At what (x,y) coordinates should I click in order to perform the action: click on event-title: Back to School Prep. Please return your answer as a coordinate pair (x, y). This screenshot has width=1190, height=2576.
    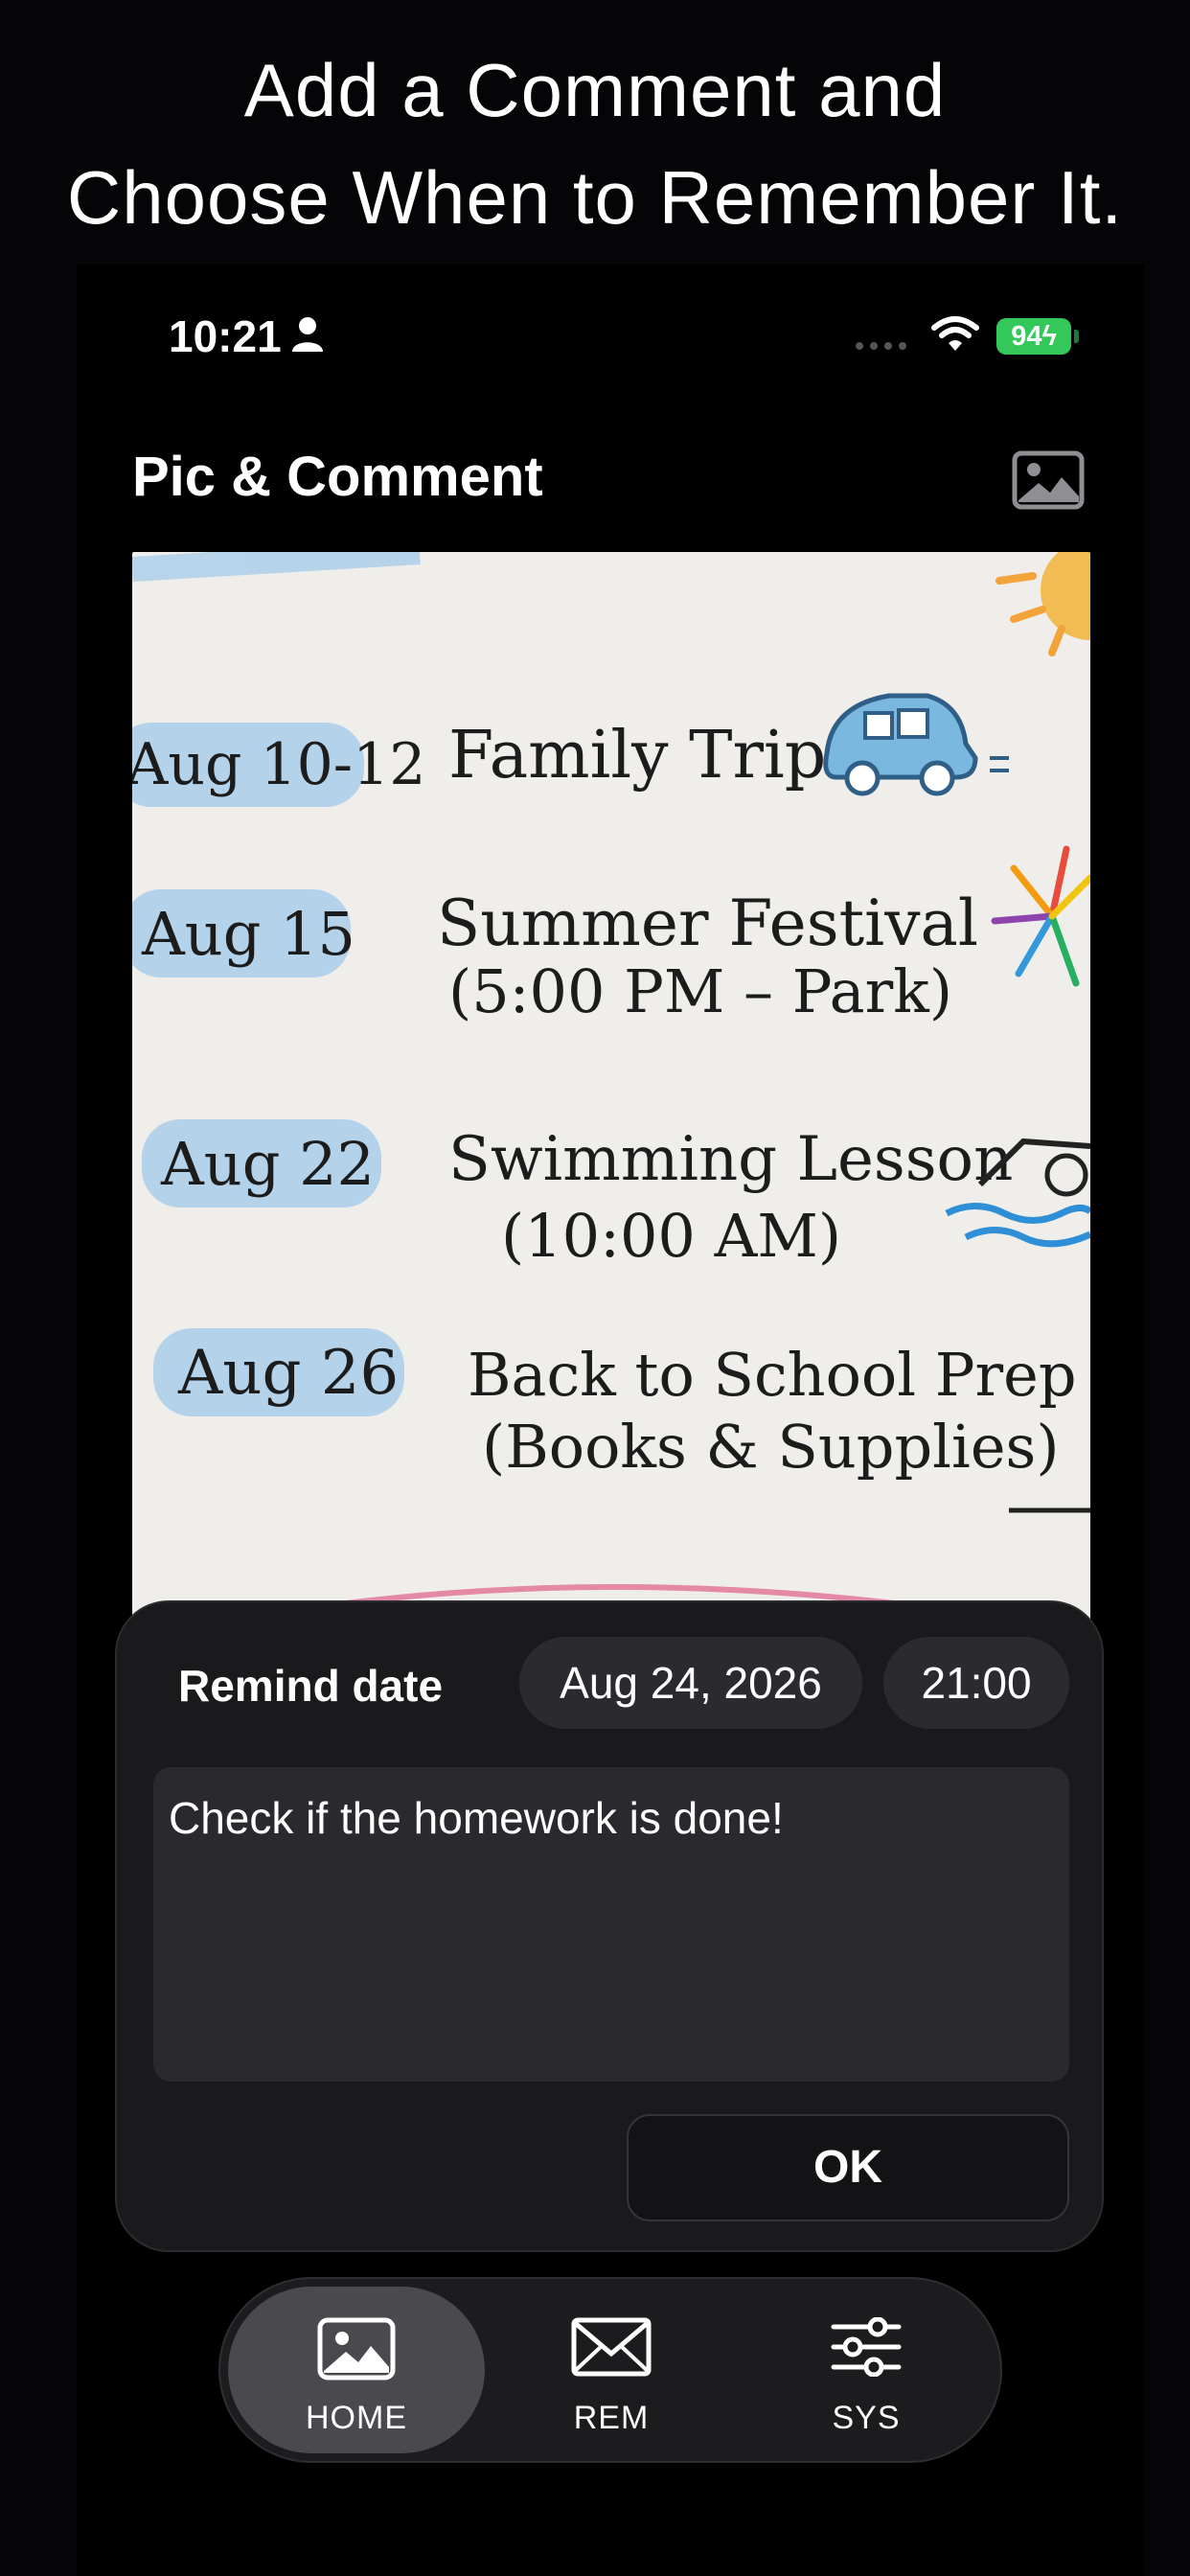
    Looking at the image, I should click on (773, 1375).